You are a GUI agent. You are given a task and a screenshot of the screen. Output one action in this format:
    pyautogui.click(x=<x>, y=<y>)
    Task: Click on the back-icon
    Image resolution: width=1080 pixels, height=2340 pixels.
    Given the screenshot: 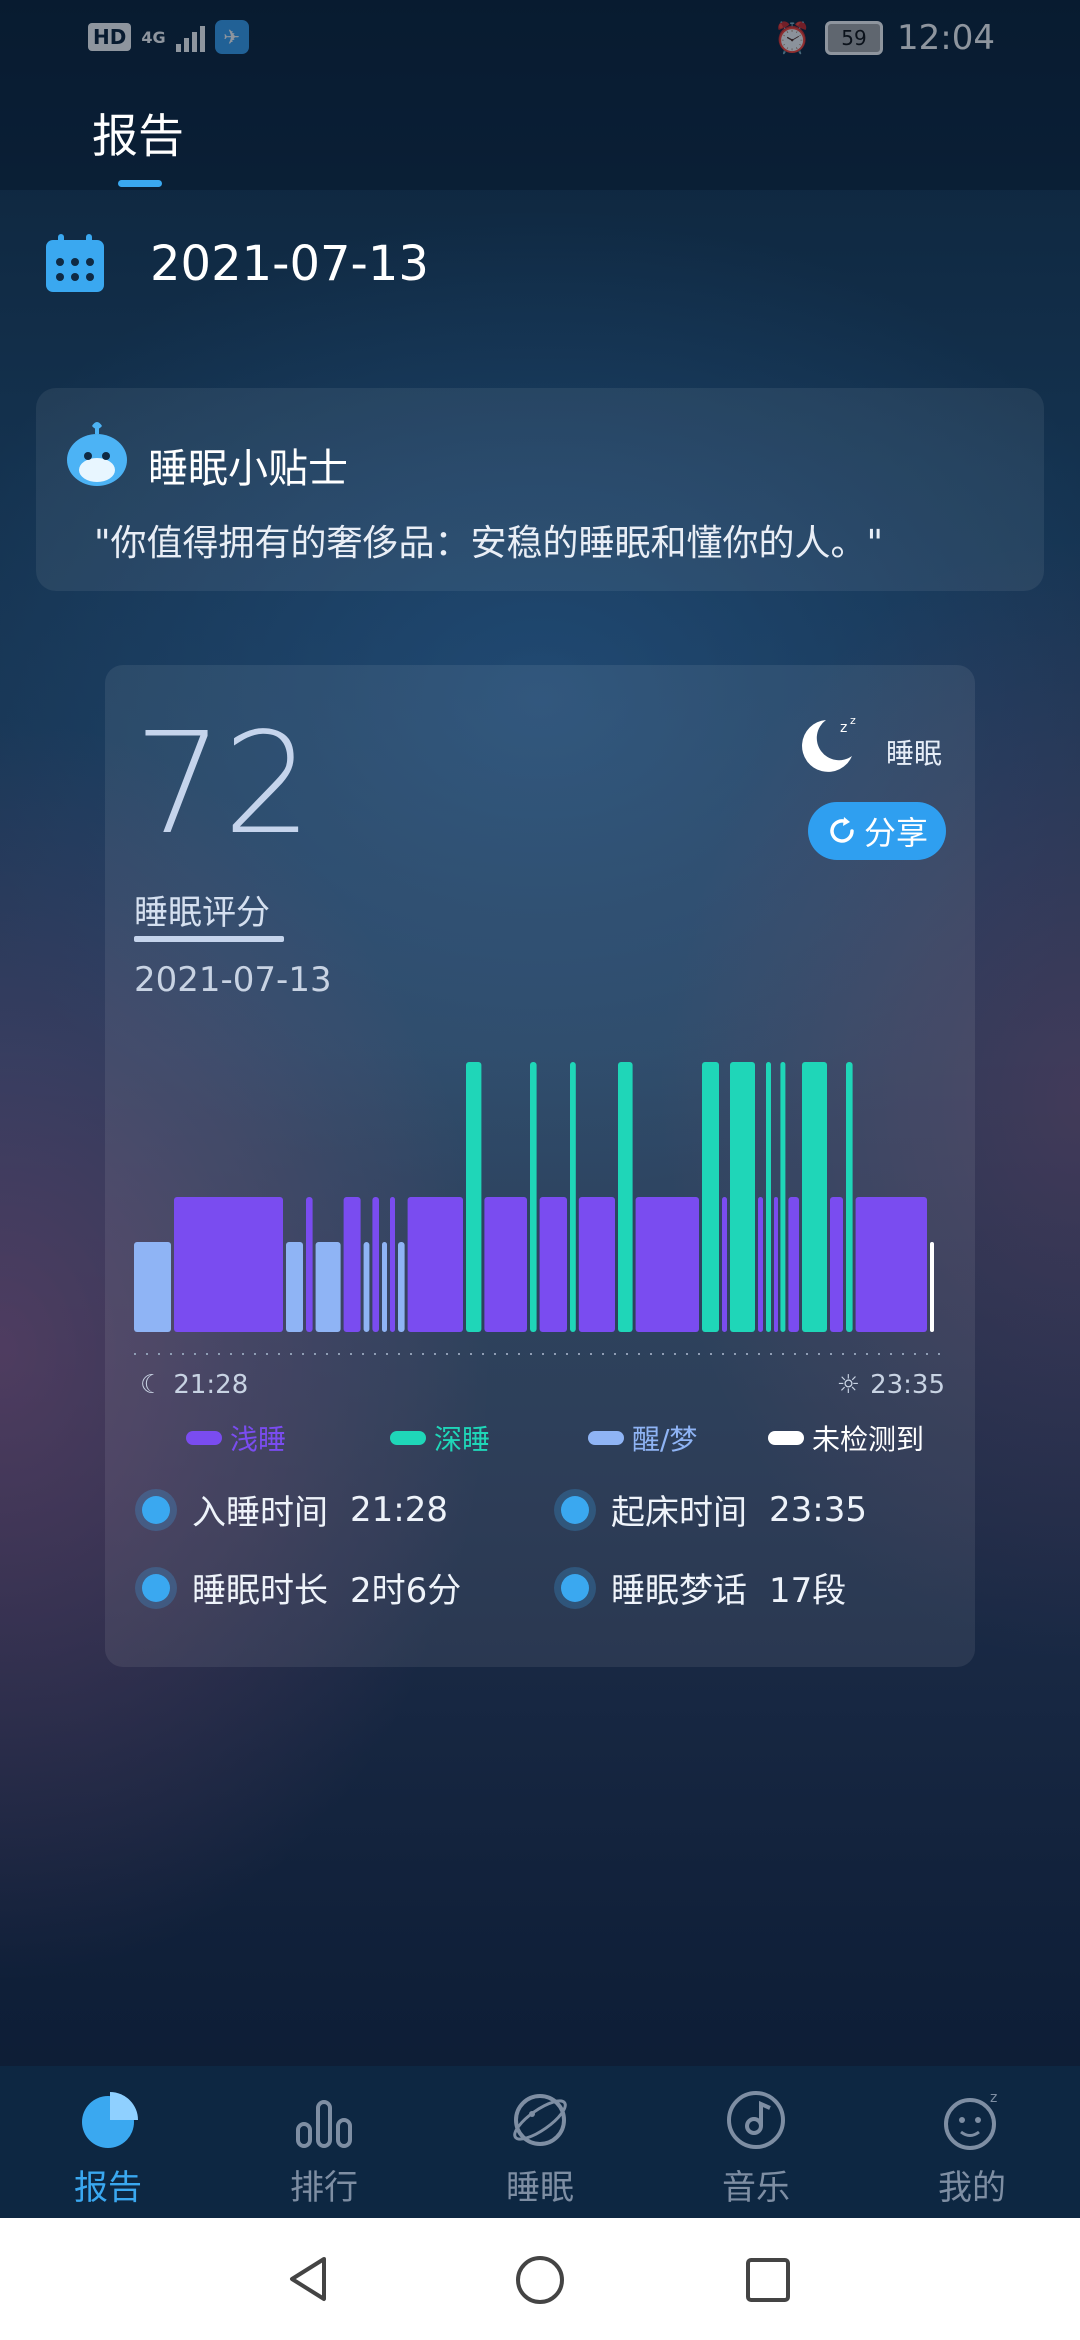 What is the action you would take?
    pyautogui.click(x=309, y=2279)
    